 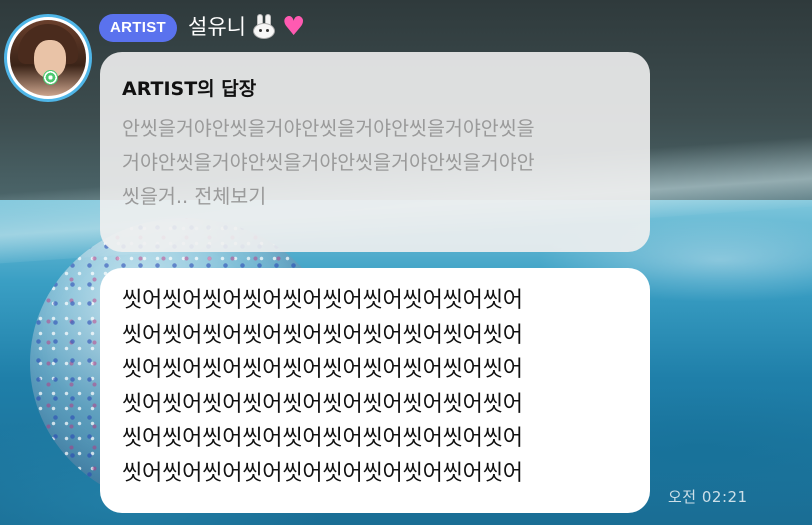 What do you see at coordinates (328, 162) in the screenshot?
I see `reply-line: 거야안씻을거야안씻을거야안씻을거야안씻을거야안` at bounding box center [328, 162].